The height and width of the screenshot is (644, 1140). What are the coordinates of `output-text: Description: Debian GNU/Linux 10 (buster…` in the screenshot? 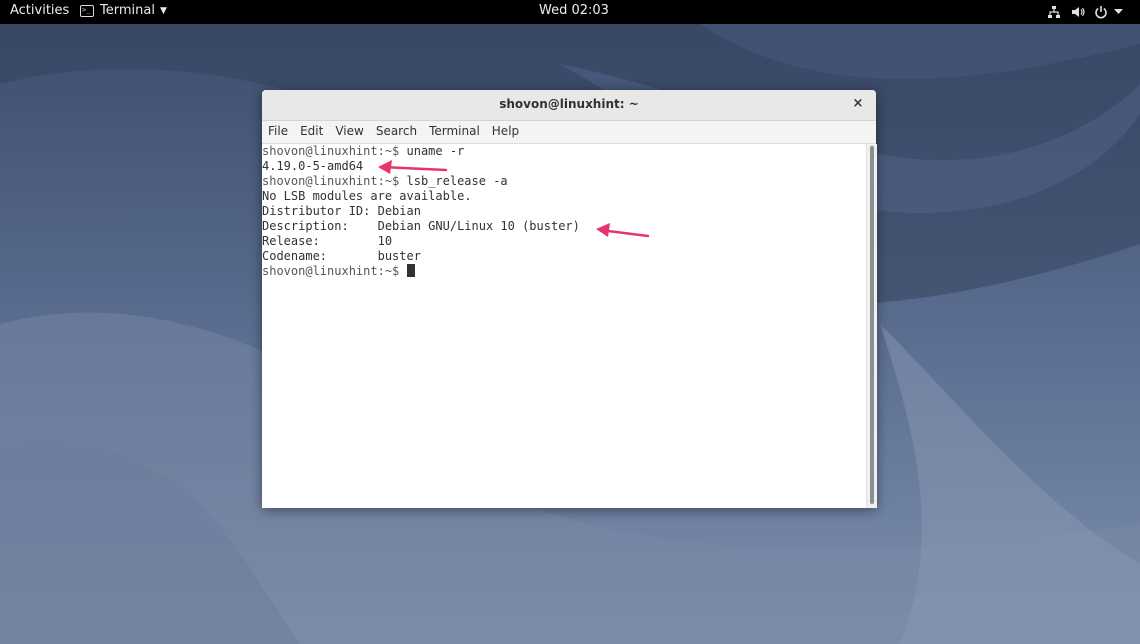 It's located at (421, 226).